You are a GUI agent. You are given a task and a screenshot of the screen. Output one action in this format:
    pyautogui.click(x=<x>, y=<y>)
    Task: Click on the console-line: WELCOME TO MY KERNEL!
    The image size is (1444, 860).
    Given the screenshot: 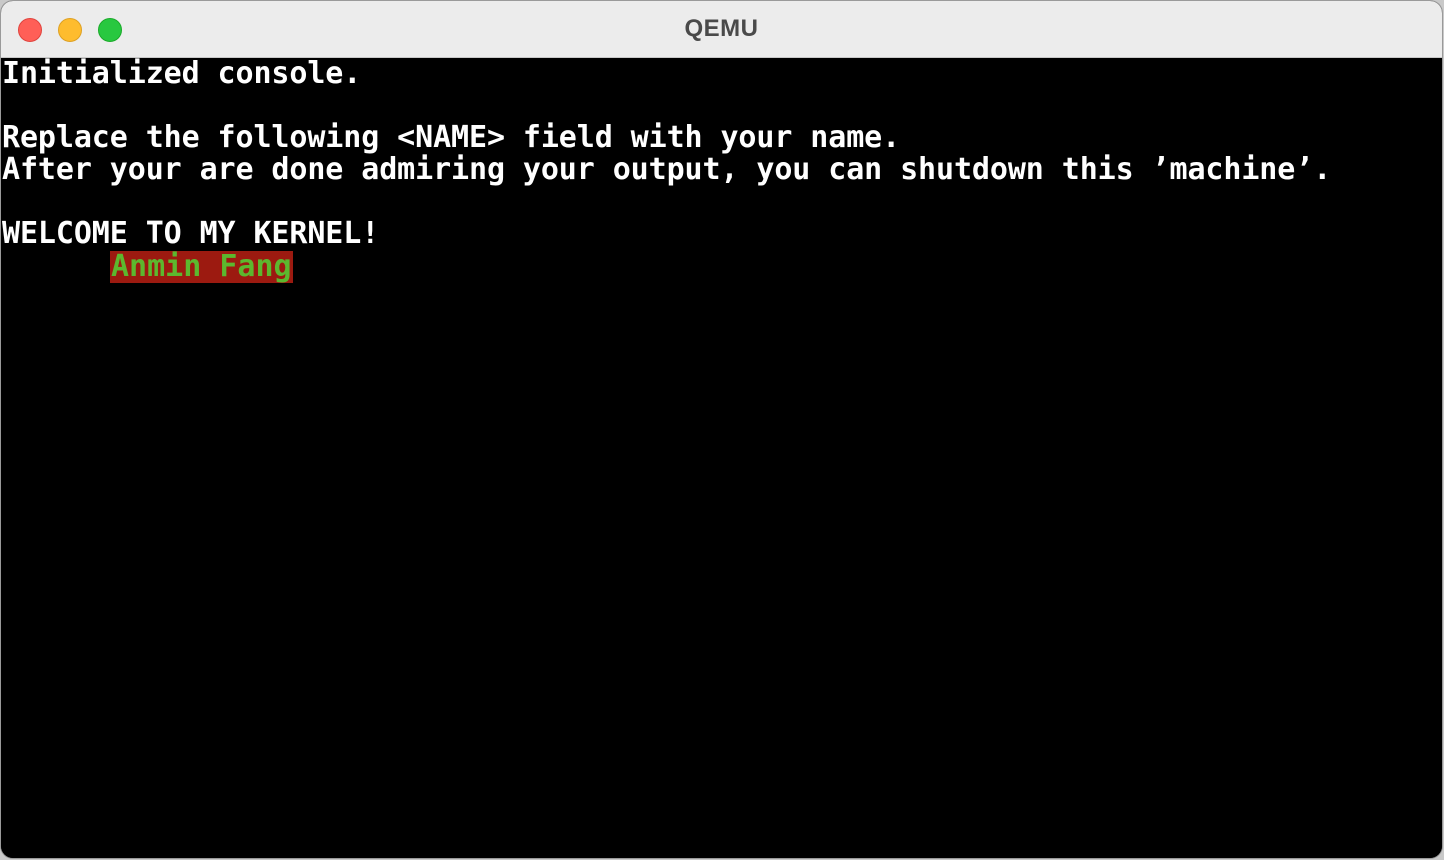 What is the action you would take?
    pyautogui.click(x=191, y=233)
    